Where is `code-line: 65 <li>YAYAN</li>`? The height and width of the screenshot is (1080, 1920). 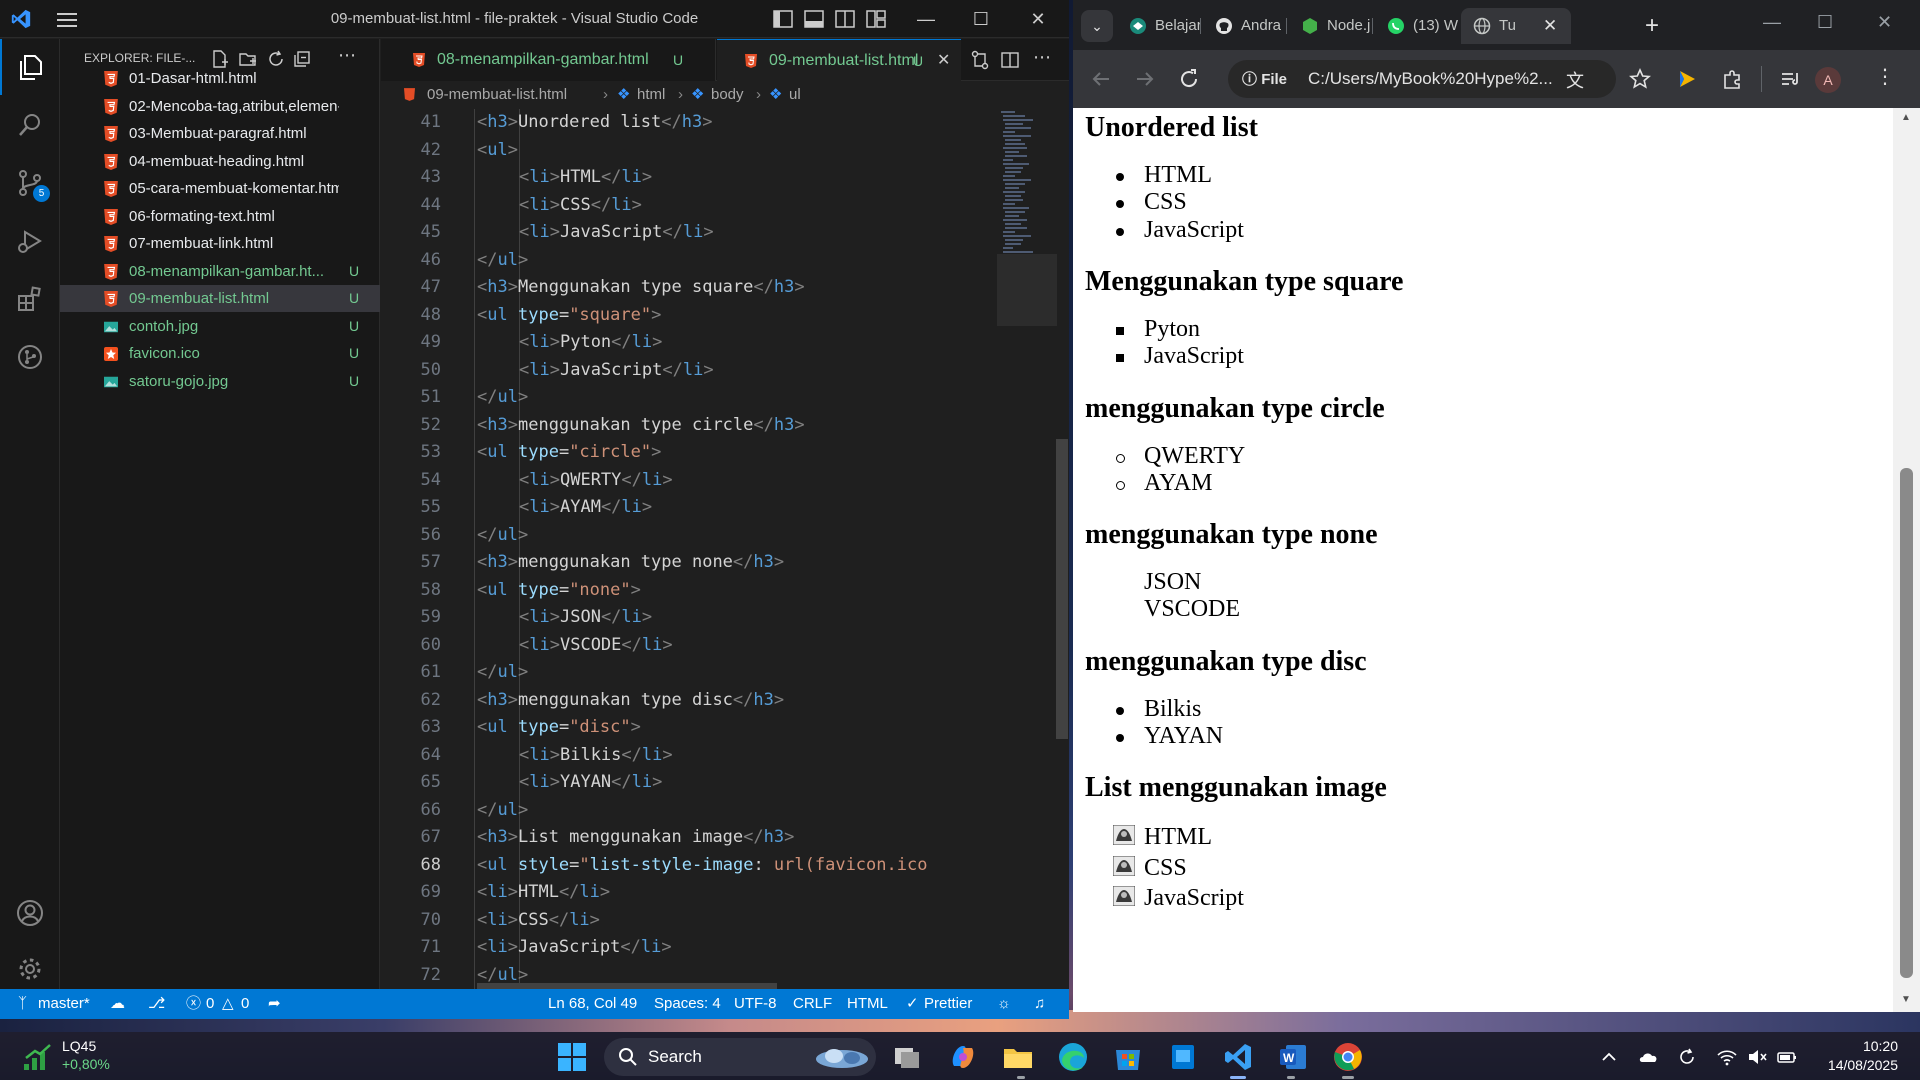
code-line: 65 <li>YAYAN</li> is located at coordinates (687, 783).